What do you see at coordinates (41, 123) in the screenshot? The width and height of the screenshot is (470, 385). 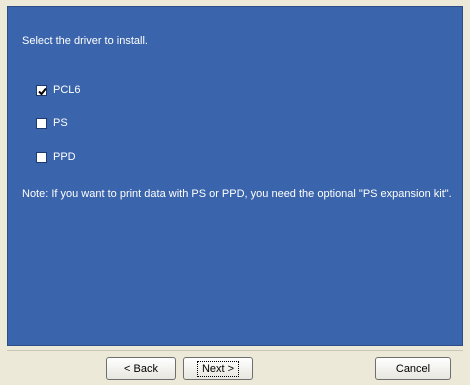 I see `ps-checkbox` at bounding box center [41, 123].